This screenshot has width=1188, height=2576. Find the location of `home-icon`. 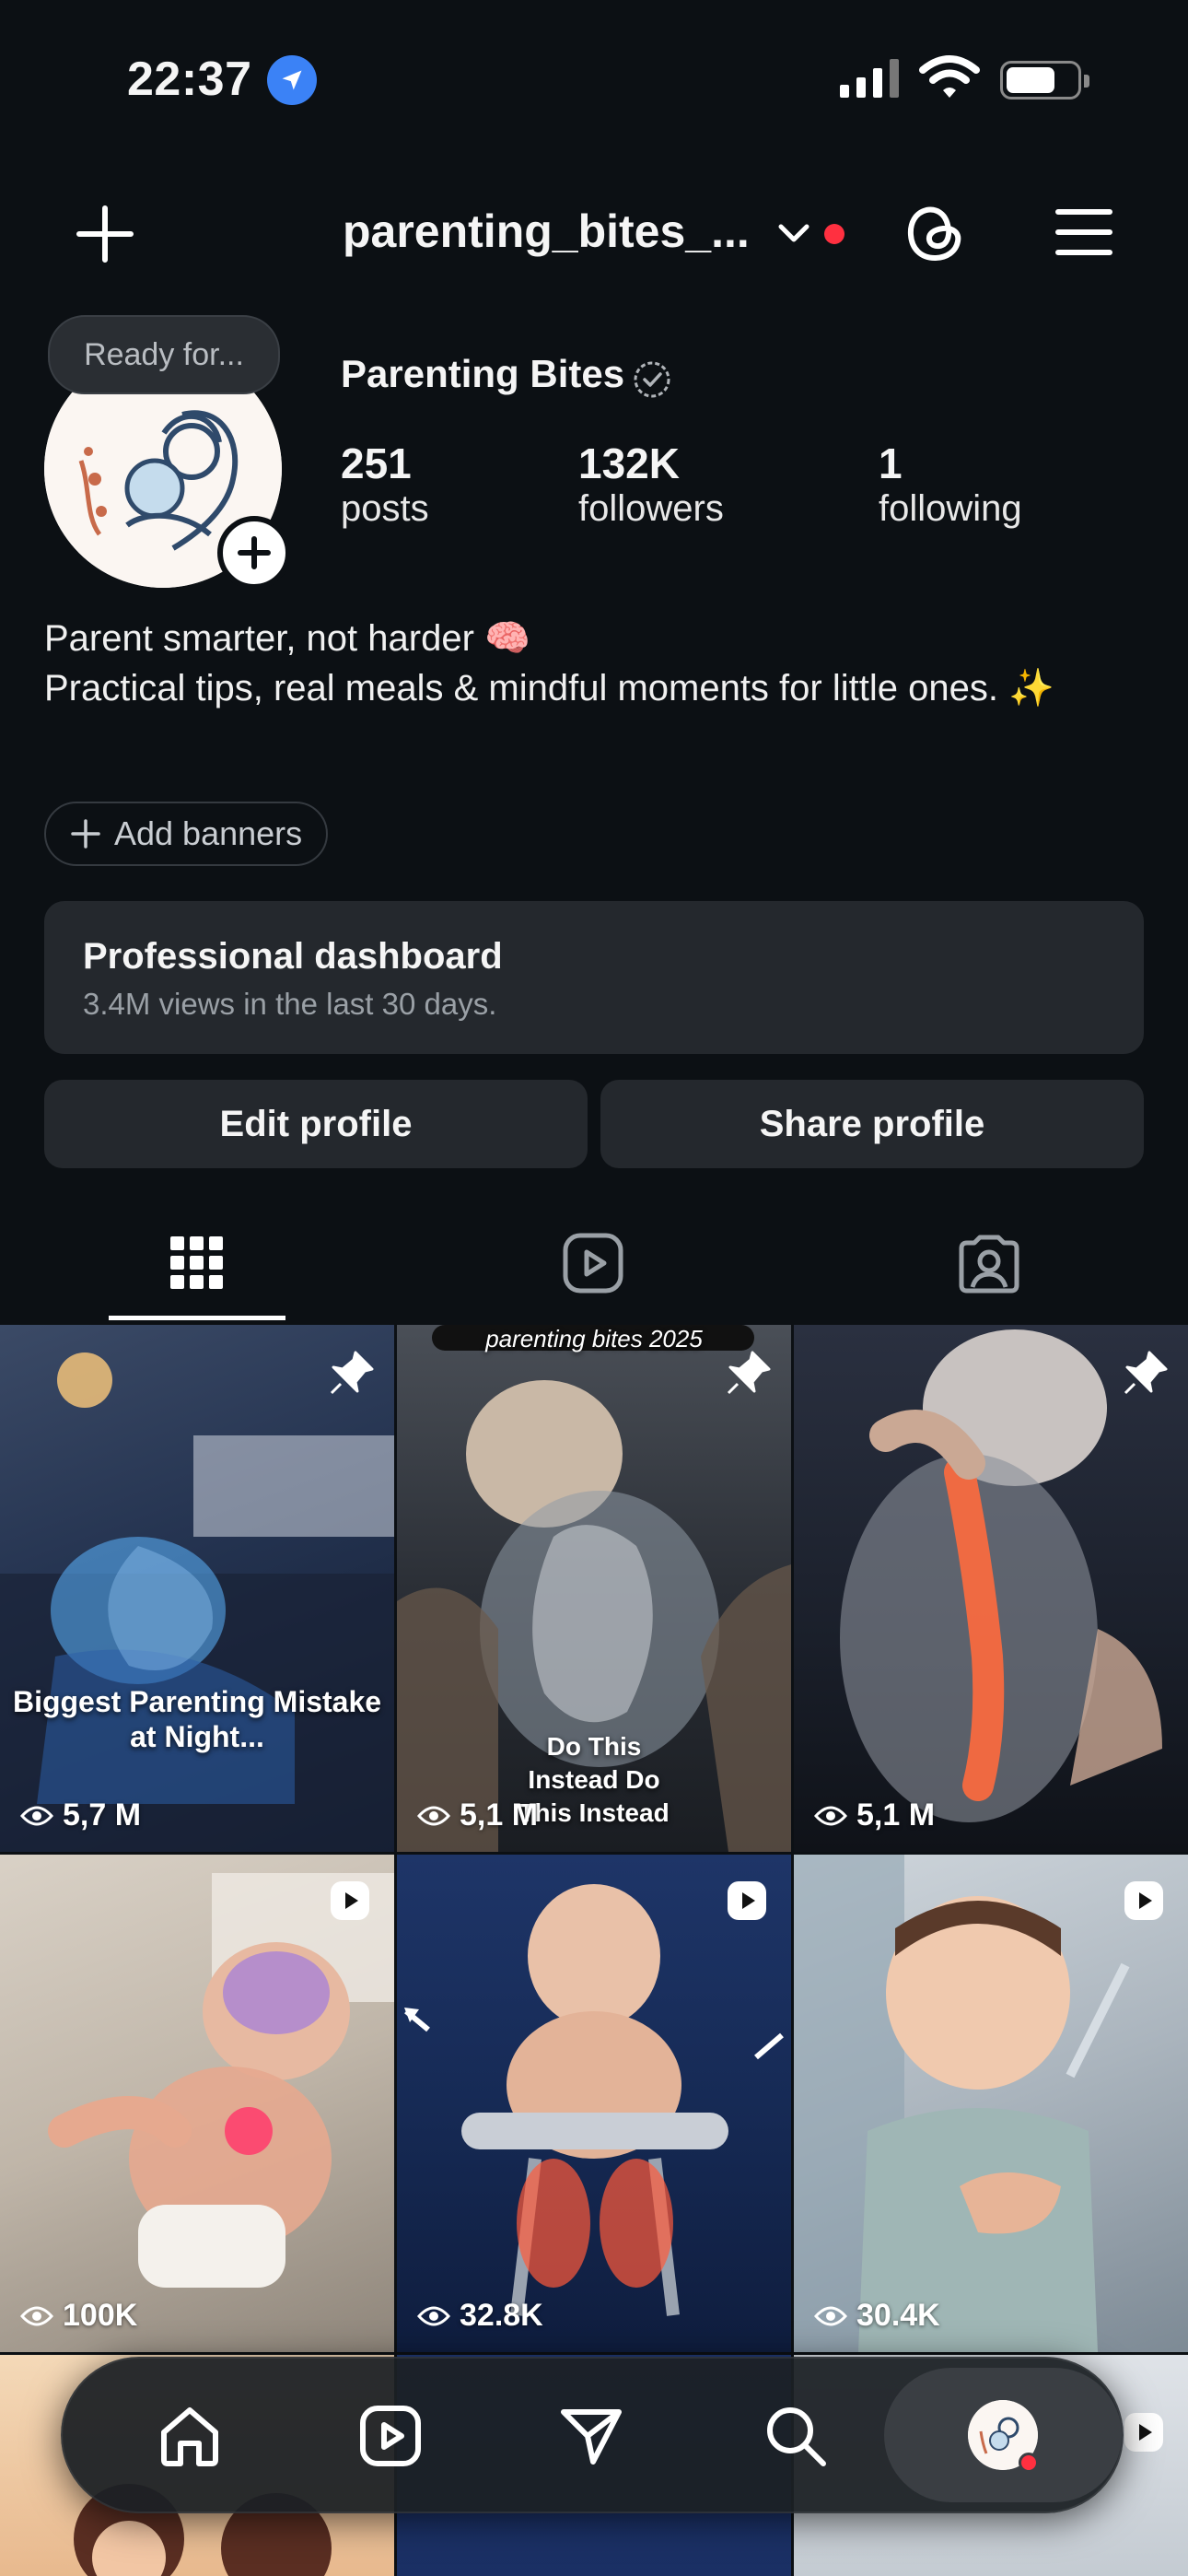

home-icon is located at coordinates (189, 2436).